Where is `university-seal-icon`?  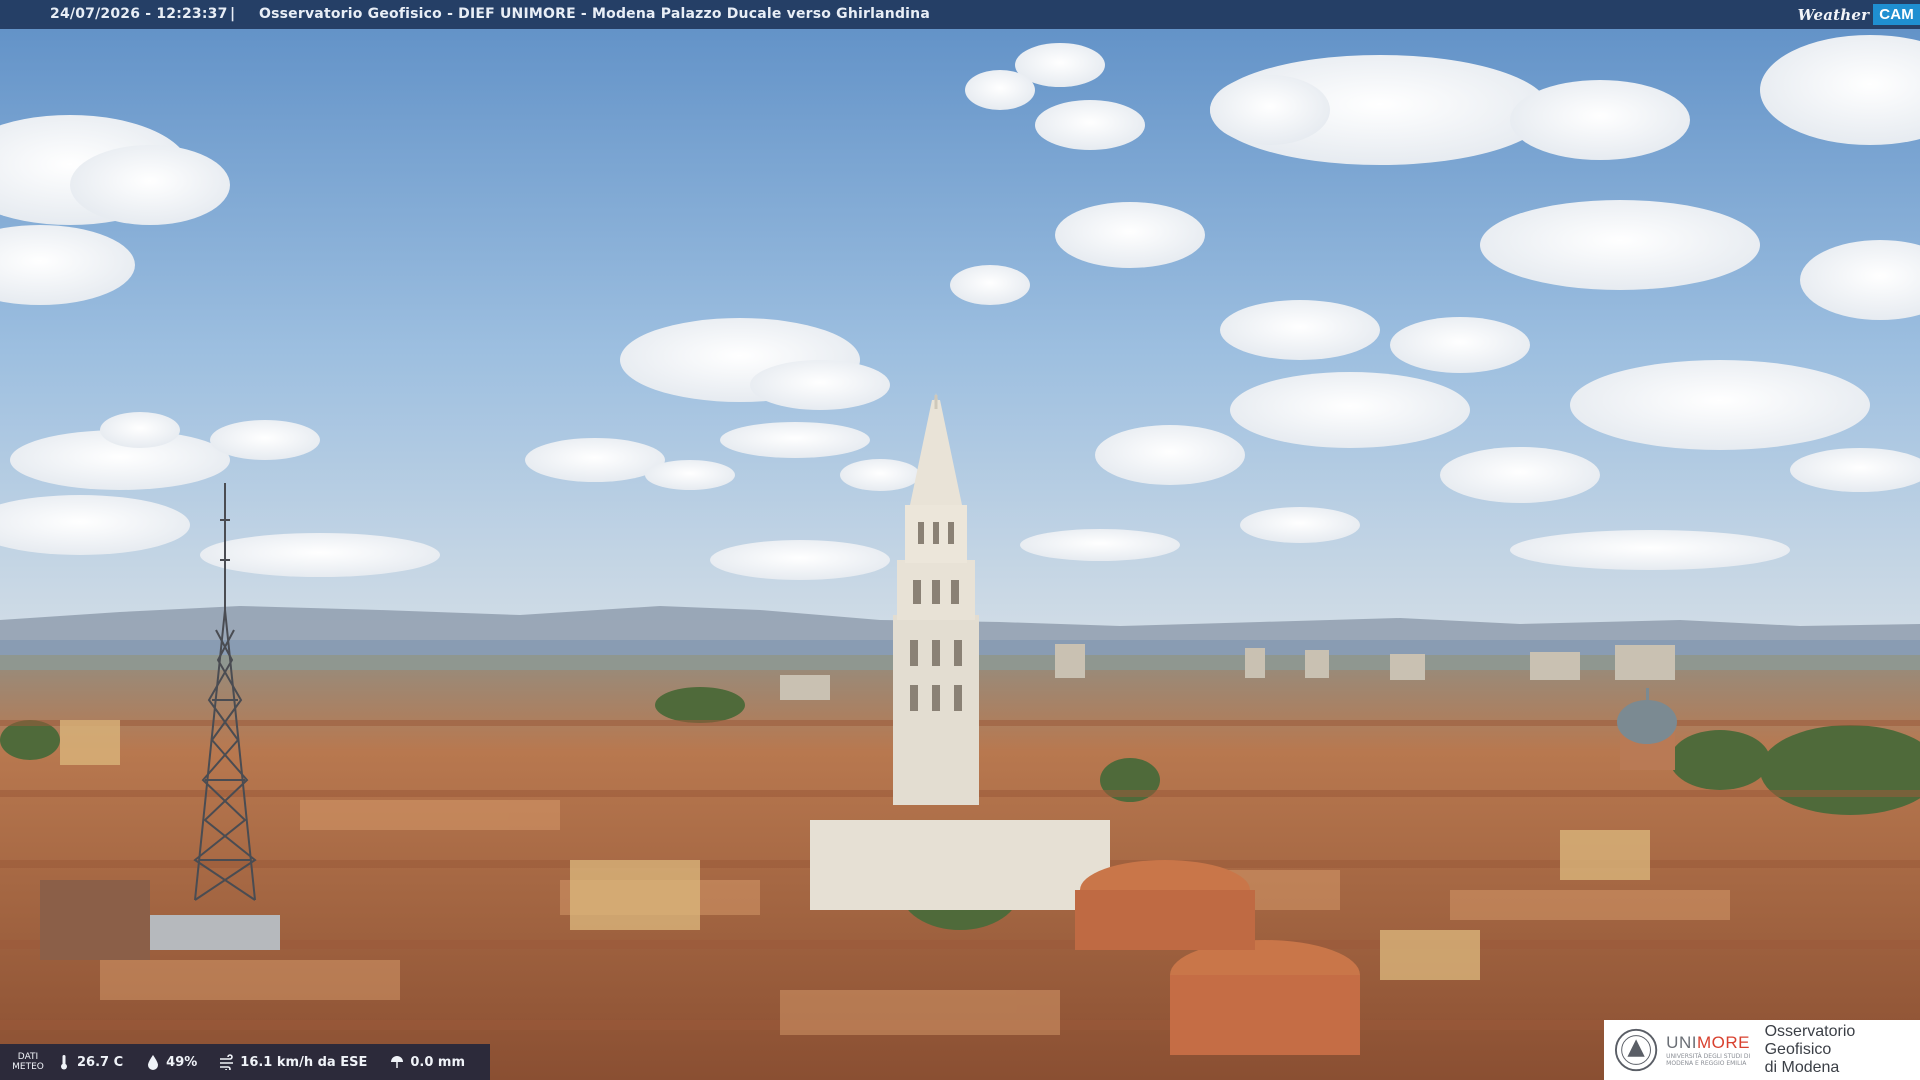 university-seal-icon is located at coordinates (1636, 1050).